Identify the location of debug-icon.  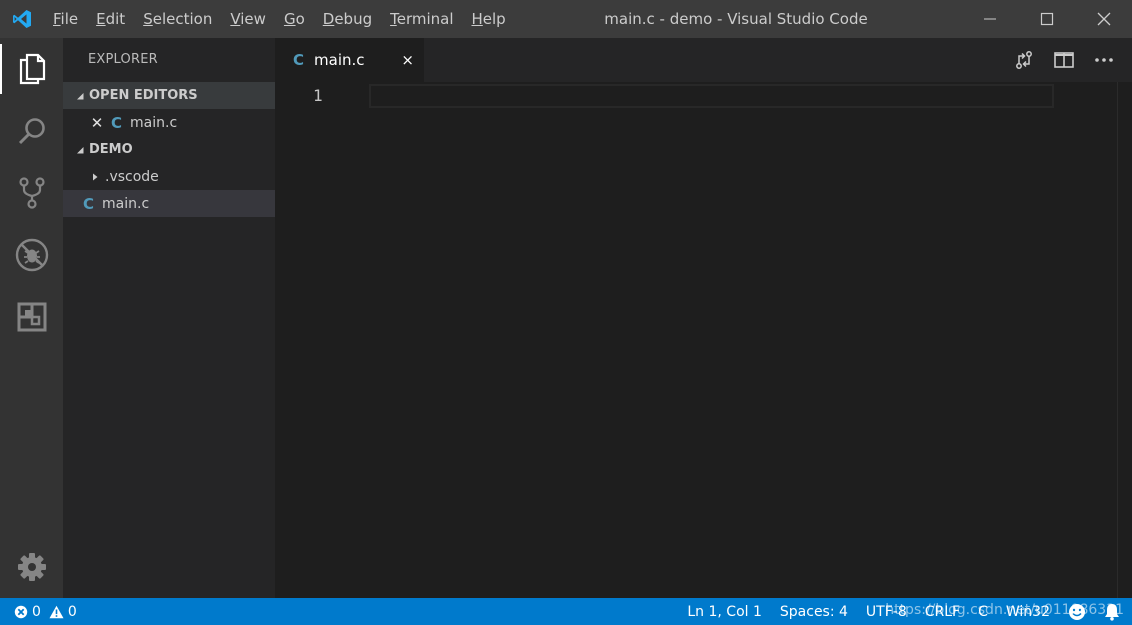
(31, 255).